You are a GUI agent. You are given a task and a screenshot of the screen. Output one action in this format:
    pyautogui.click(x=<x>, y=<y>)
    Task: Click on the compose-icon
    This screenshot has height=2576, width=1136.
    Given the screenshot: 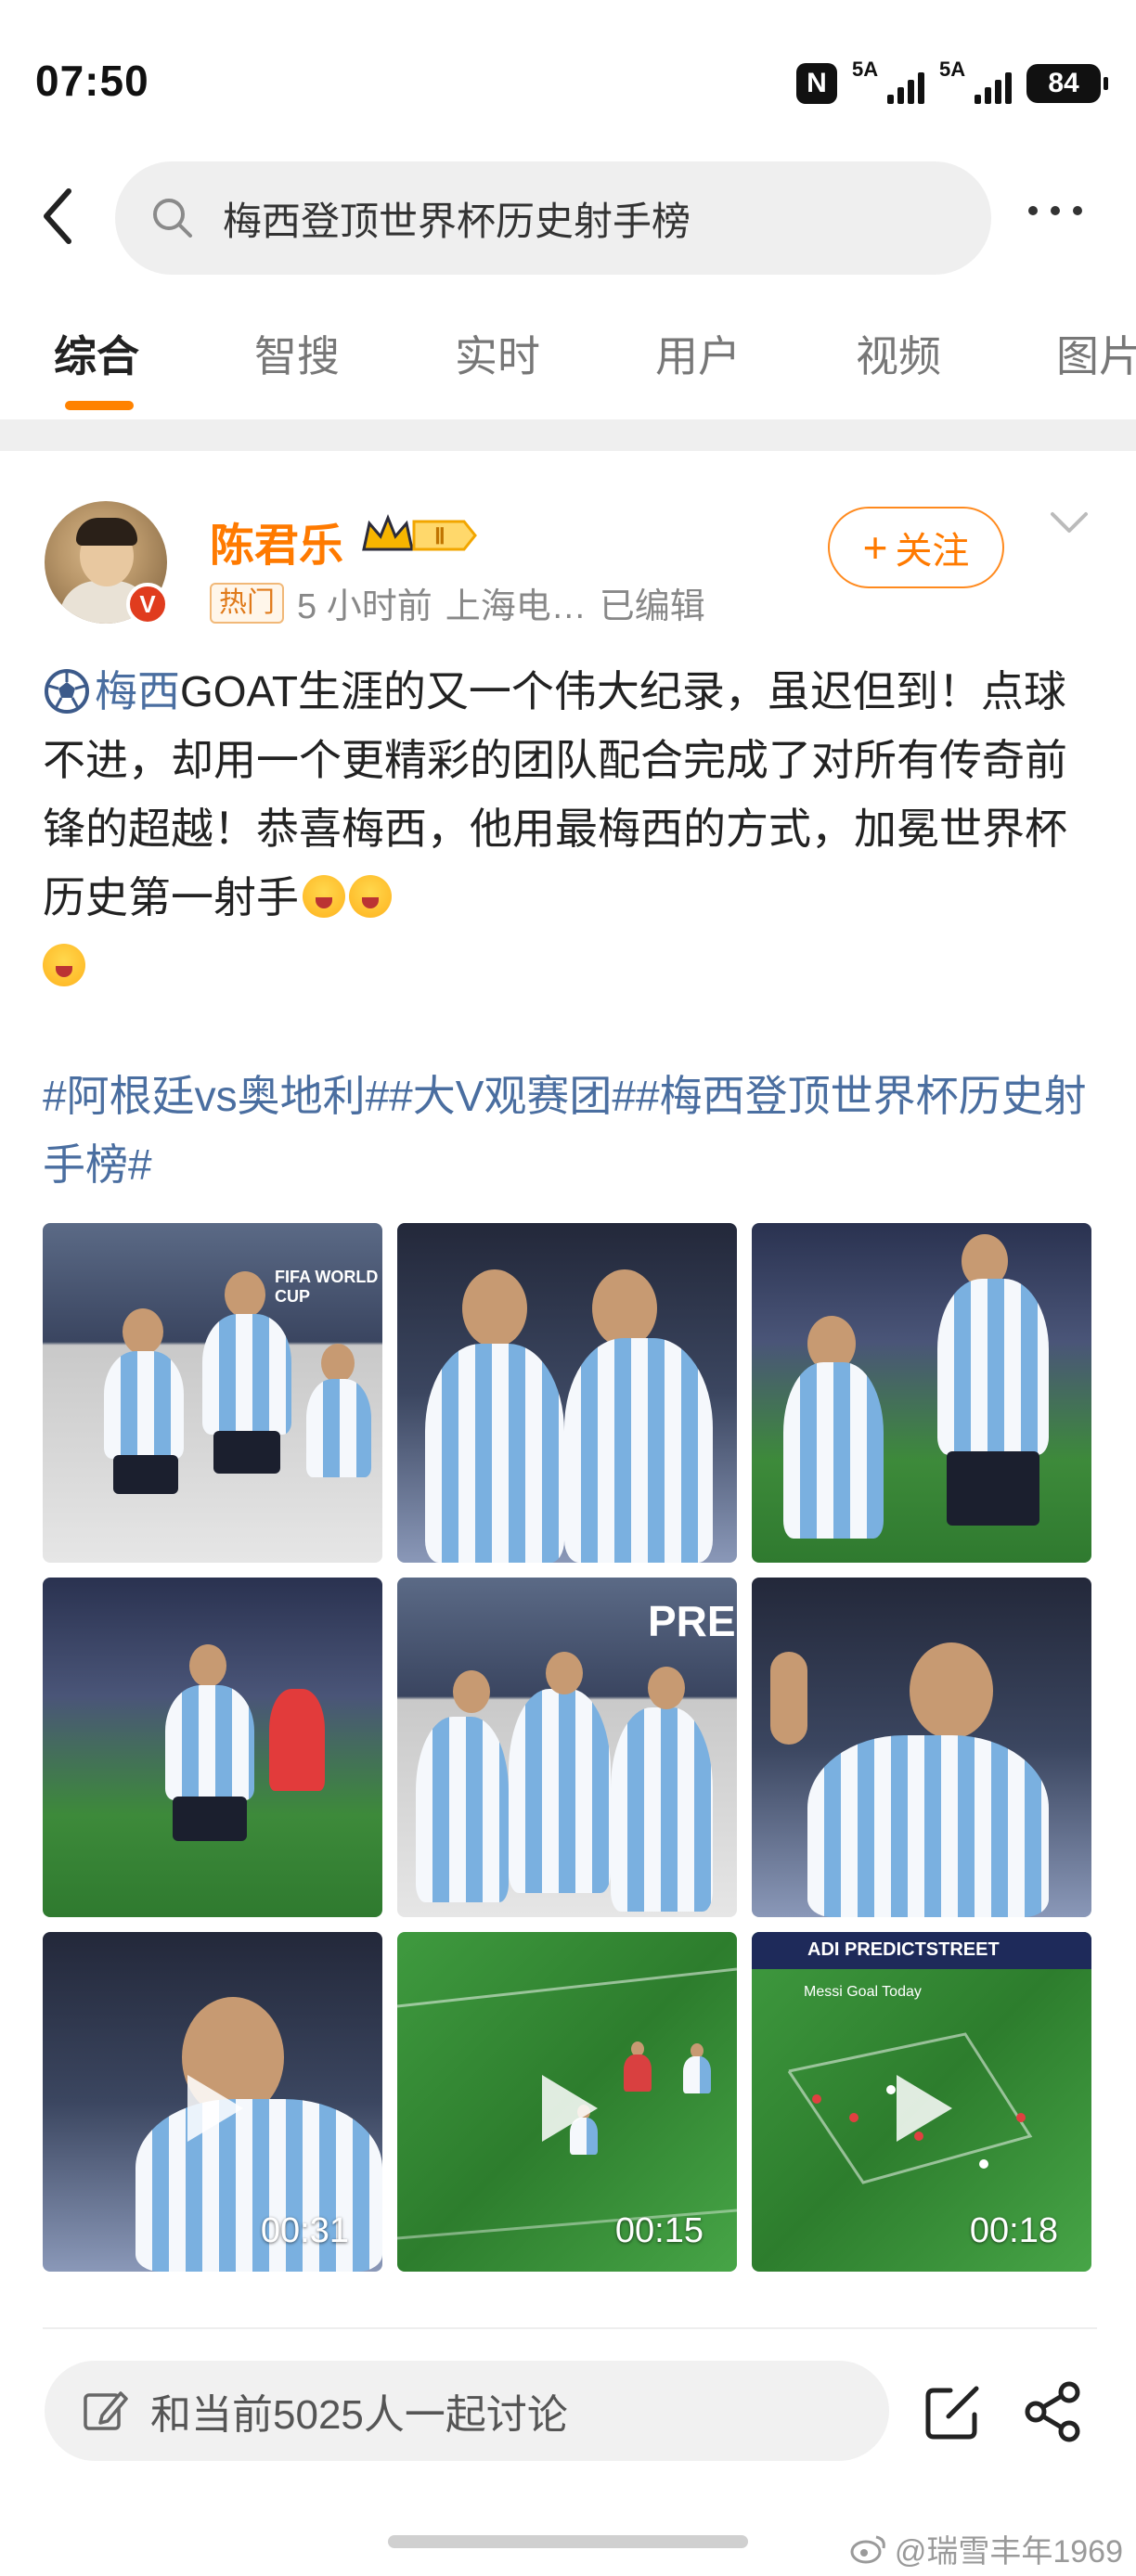 What is the action you would take?
    pyautogui.click(x=953, y=2411)
    